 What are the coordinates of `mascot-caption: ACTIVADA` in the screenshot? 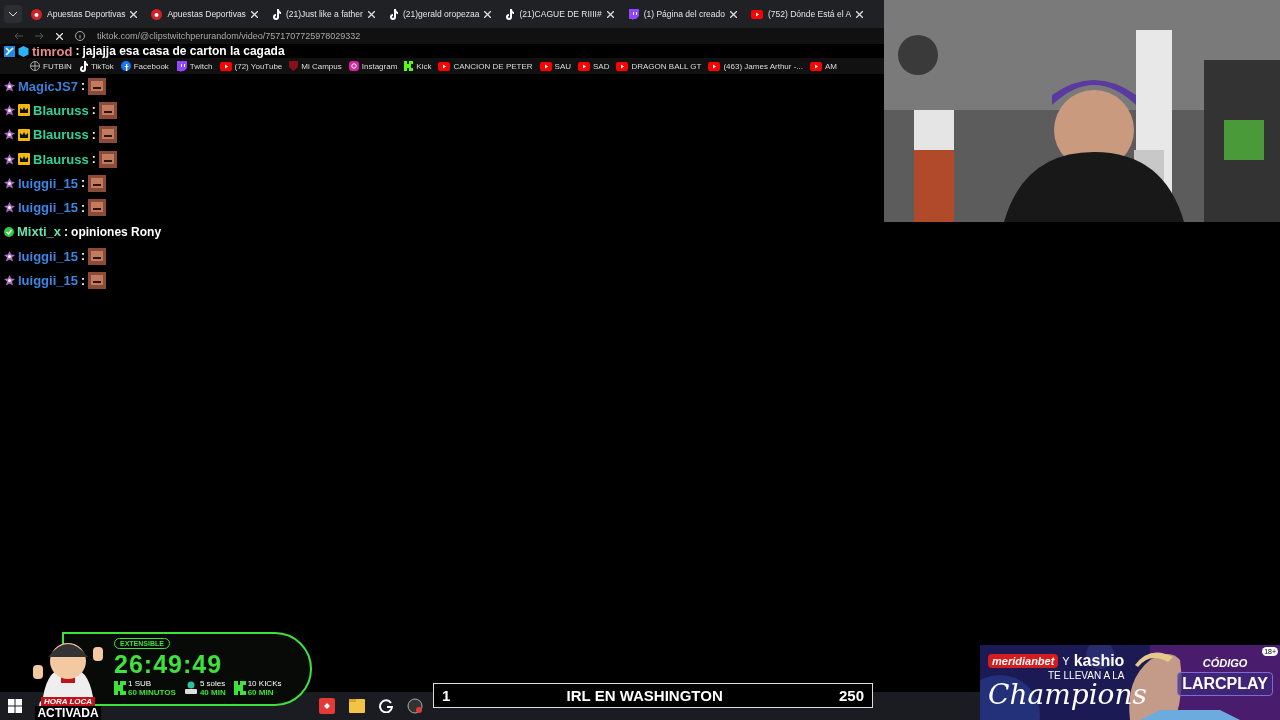 It's located at (68, 713).